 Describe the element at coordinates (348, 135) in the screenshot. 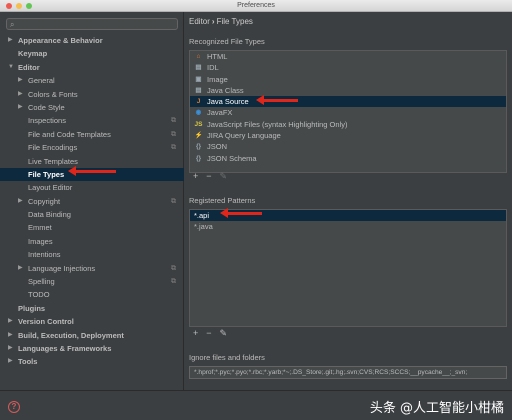

I see `file-type-item-jira-query-language: ⚡ JIRA Query Language` at that location.